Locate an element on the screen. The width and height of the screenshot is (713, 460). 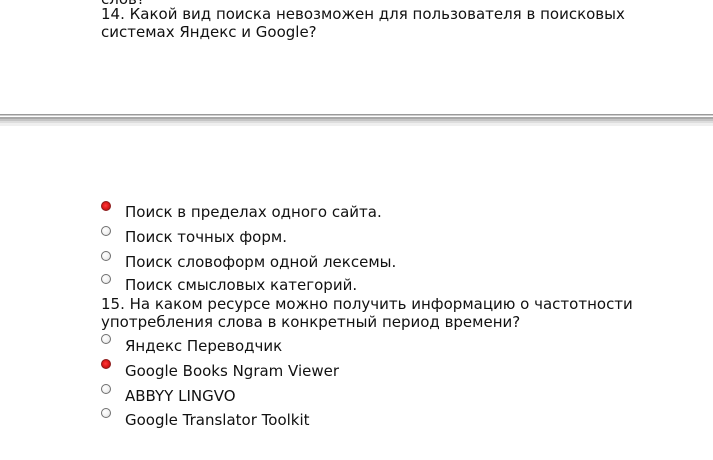
q15-option-4-label: Google Translator Toolkit is located at coordinates (217, 420).